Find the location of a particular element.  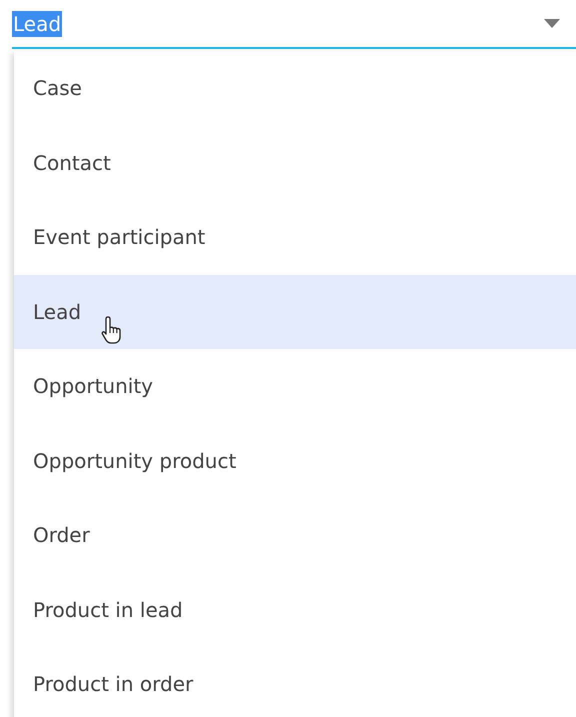

menu-option: Order is located at coordinates (295, 535).